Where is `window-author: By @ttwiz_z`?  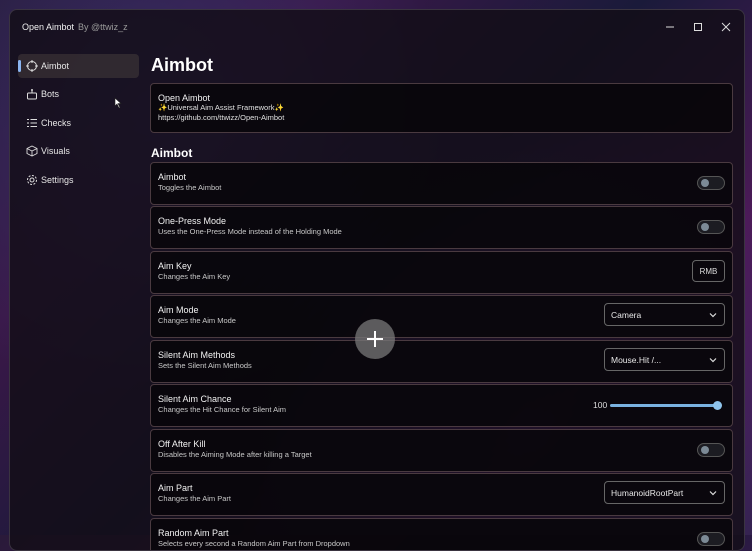
window-author: By @ttwiz_z is located at coordinates (103, 27).